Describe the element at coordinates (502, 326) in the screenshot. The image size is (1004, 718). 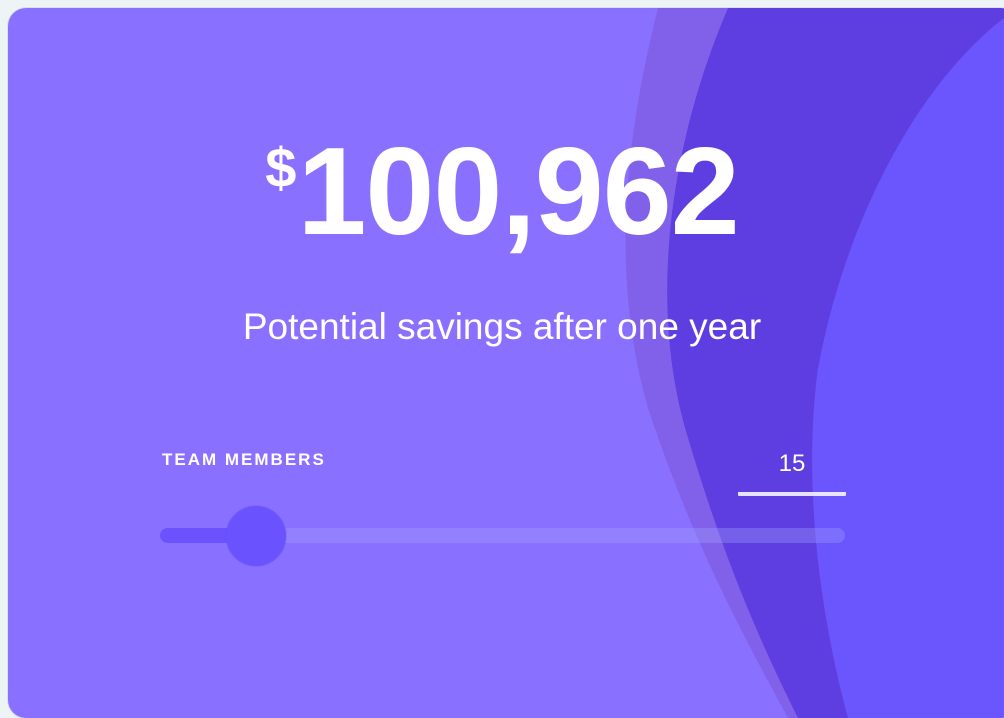
I see `savings-subtitle: Potential savings after one year` at that location.